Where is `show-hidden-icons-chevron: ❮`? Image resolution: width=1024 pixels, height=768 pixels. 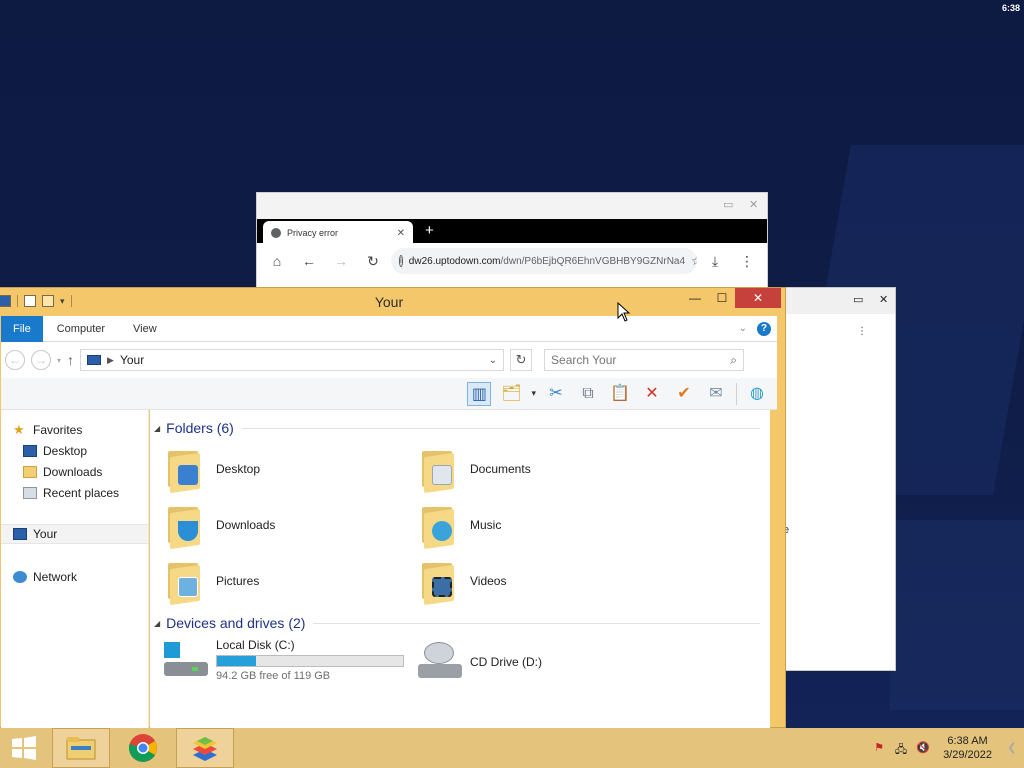
show-hidden-icons-chevron: ❮ is located at coordinates (1012, 748).